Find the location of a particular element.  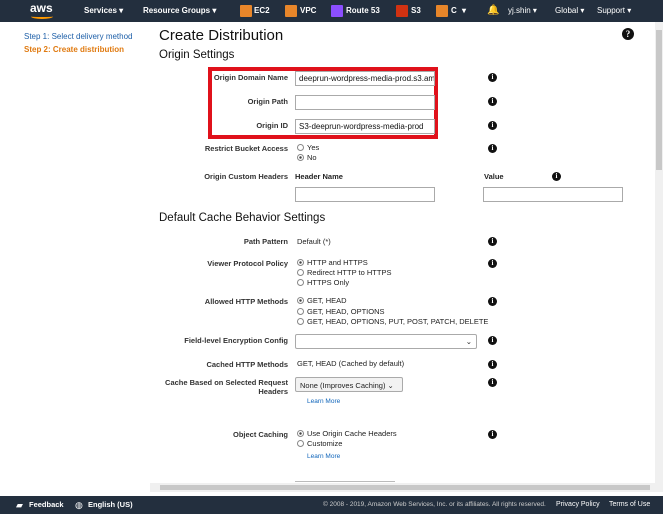

bell-icon: 🔔 is located at coordinates (493, 11).